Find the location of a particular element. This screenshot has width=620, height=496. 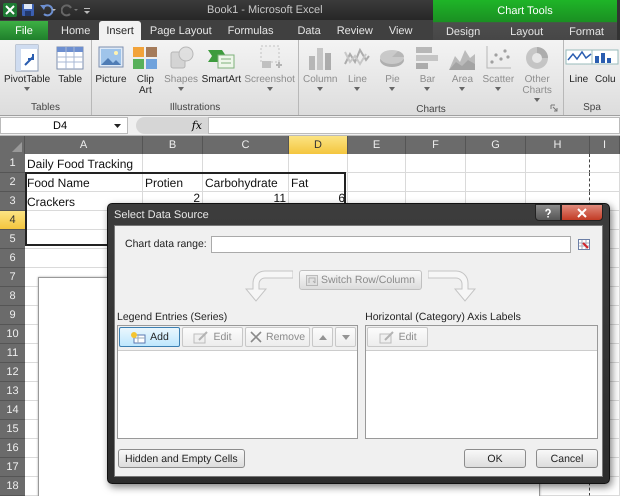

row-header: 6 is located at coordinates (12, 258).